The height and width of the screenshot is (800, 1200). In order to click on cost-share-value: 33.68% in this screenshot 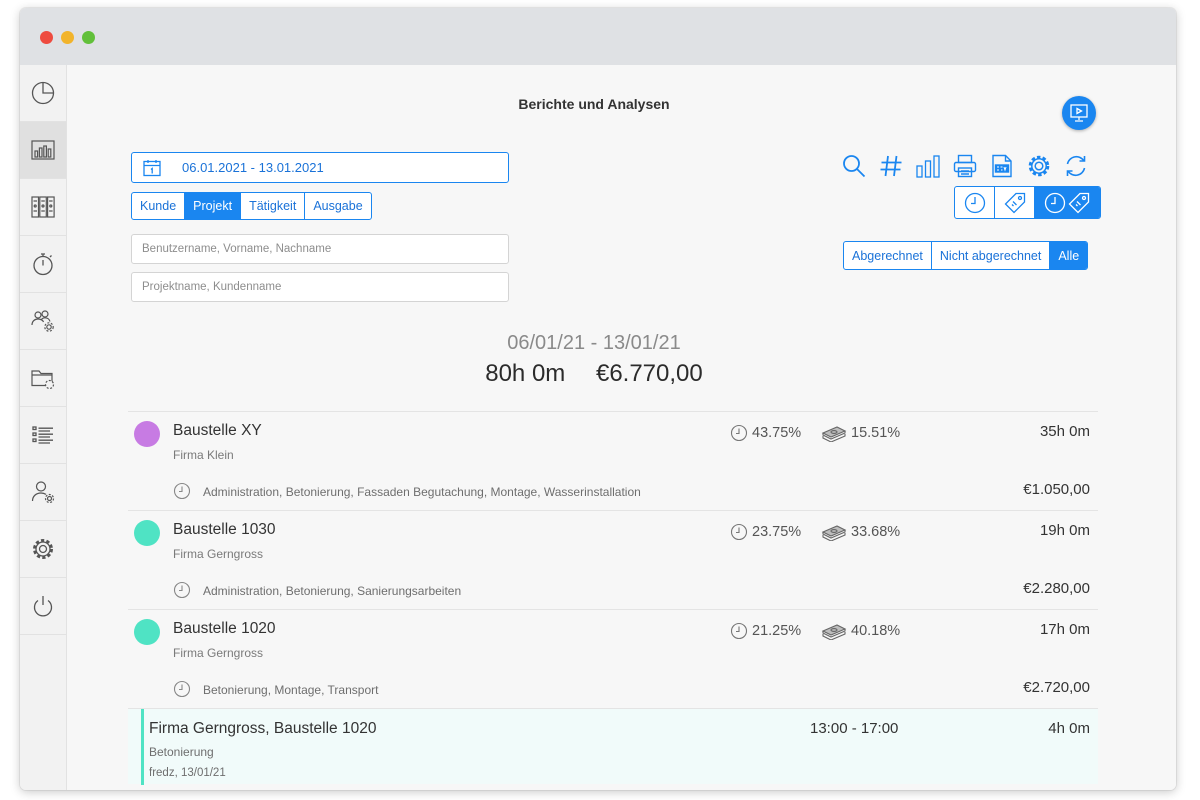, I will do `click(876, 532)`.